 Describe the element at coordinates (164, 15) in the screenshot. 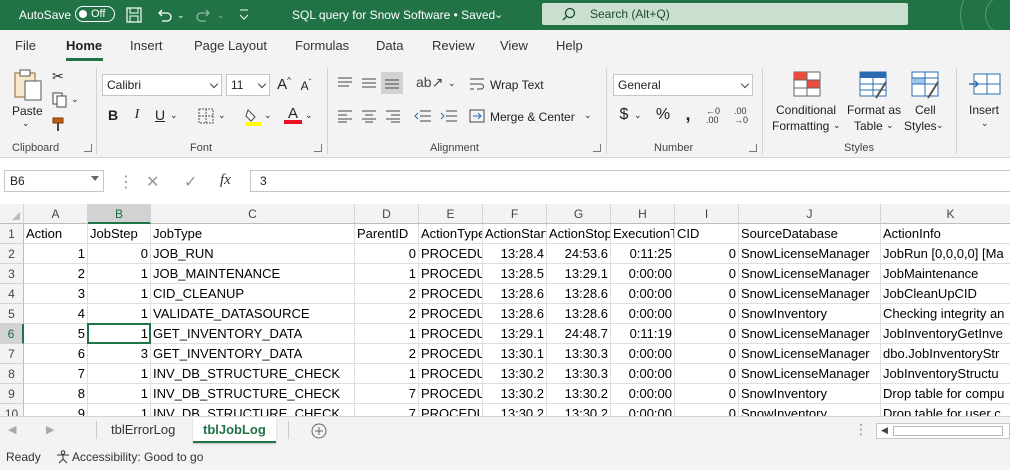

I see `undo-icon` at that location.